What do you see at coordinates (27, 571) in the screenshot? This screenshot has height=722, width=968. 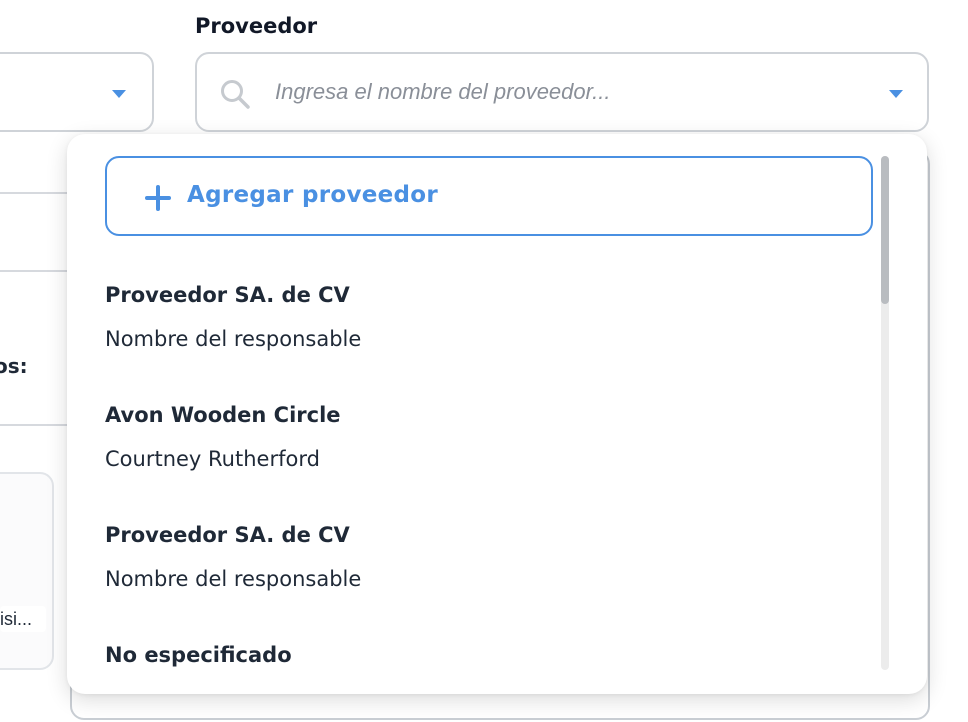 I see `background-card` at bounding box center [27, 571].